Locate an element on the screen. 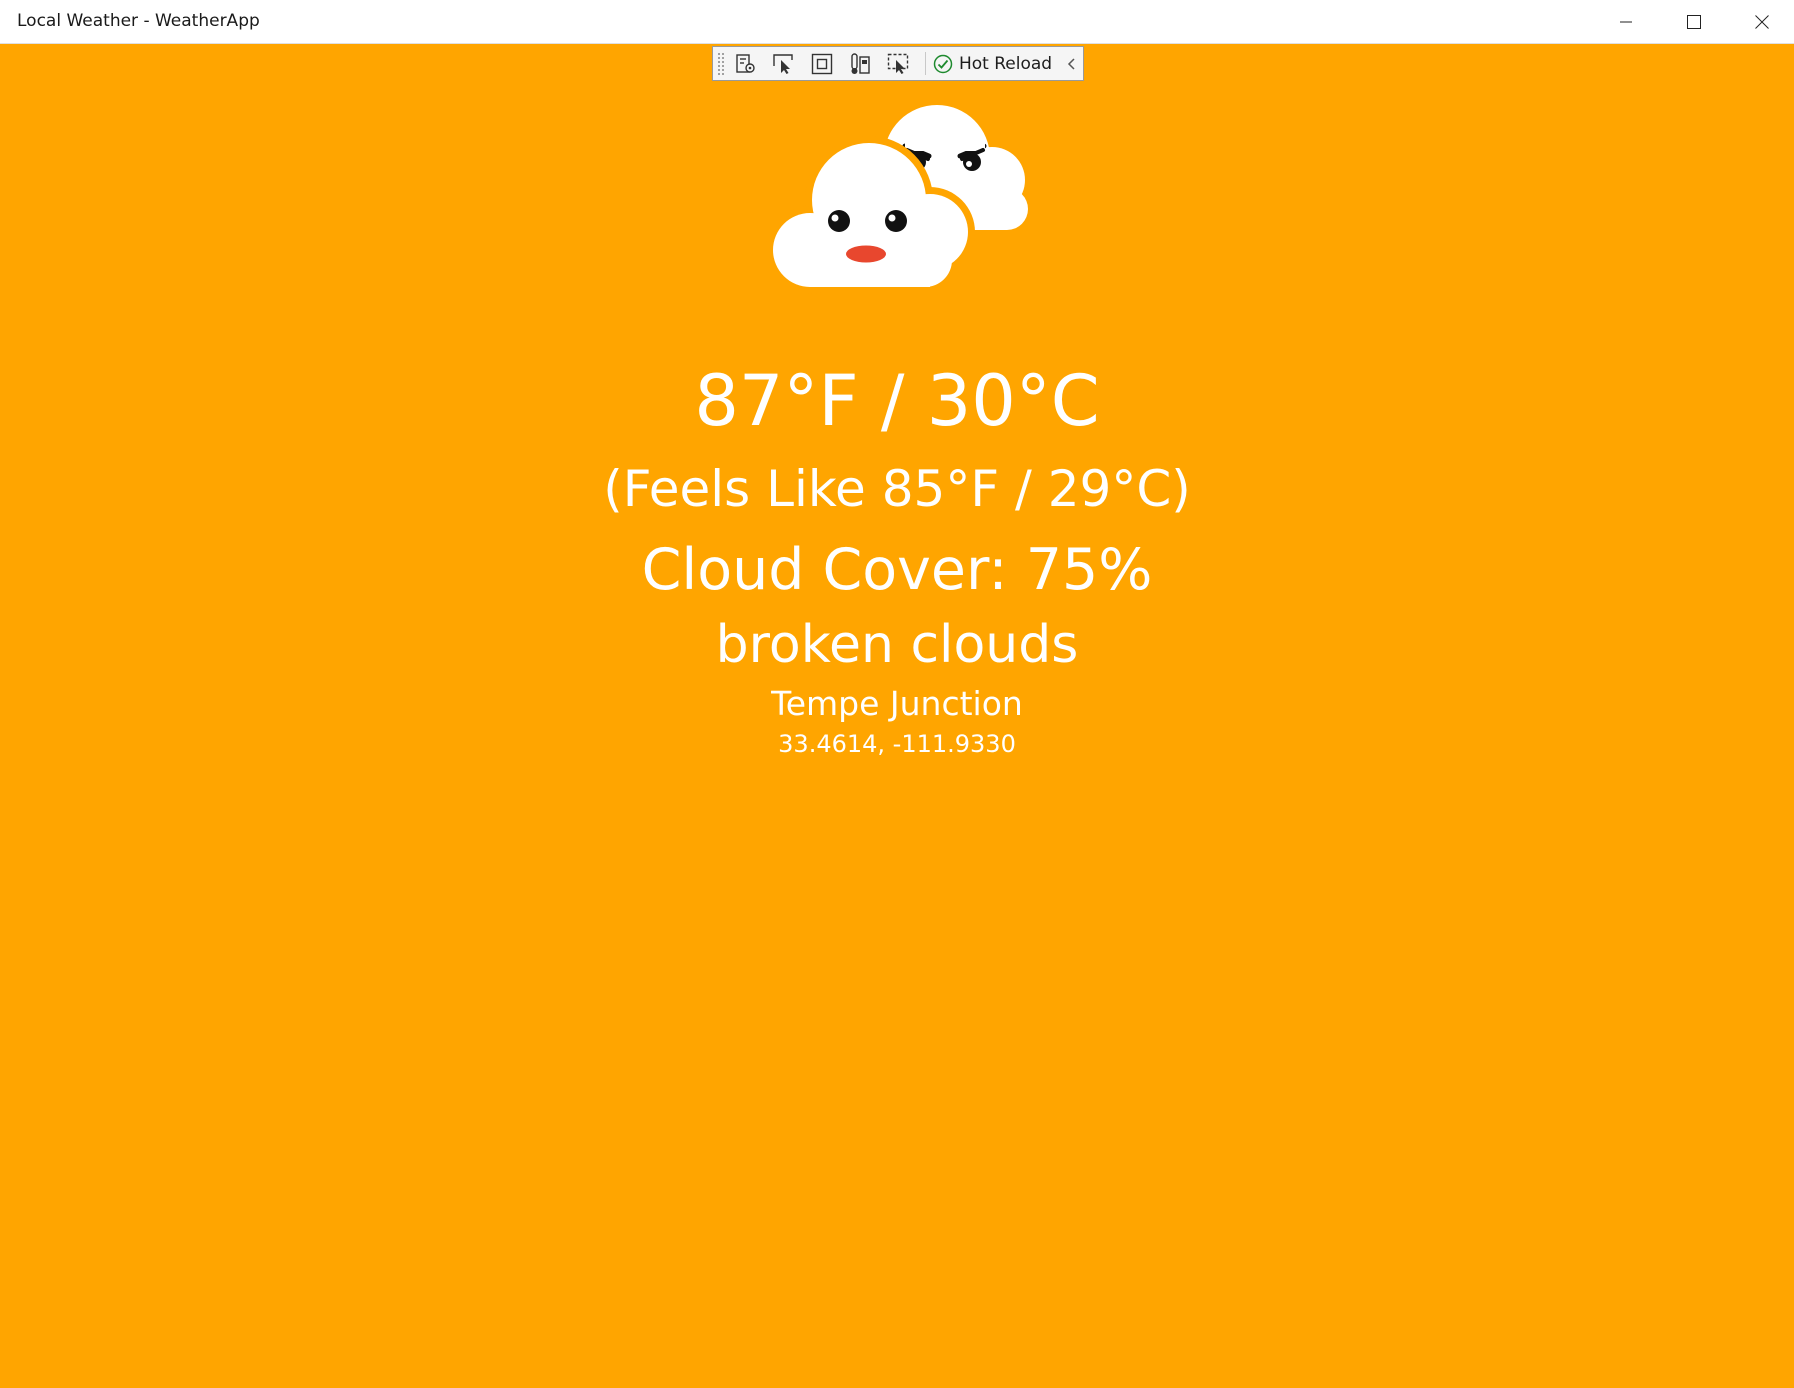 The width and height of the screenshot is (1794, 1388). collapse-toolbar-button is located at coordinates (1072, 63).